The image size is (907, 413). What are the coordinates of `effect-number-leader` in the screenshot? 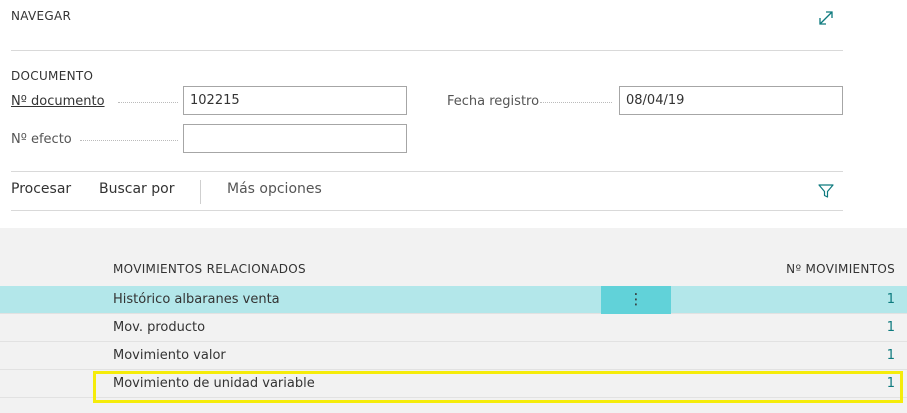 It's located at (129, 140).